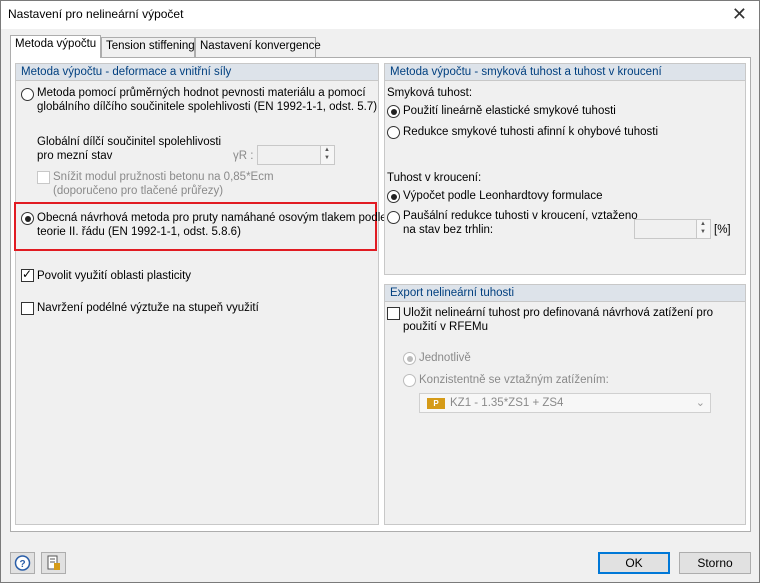 The image size is (760, 583). What do you see at coordinates (393, 111) in the screenshot?
I see `radio-linear-shear` at bounding box center [393, 111].